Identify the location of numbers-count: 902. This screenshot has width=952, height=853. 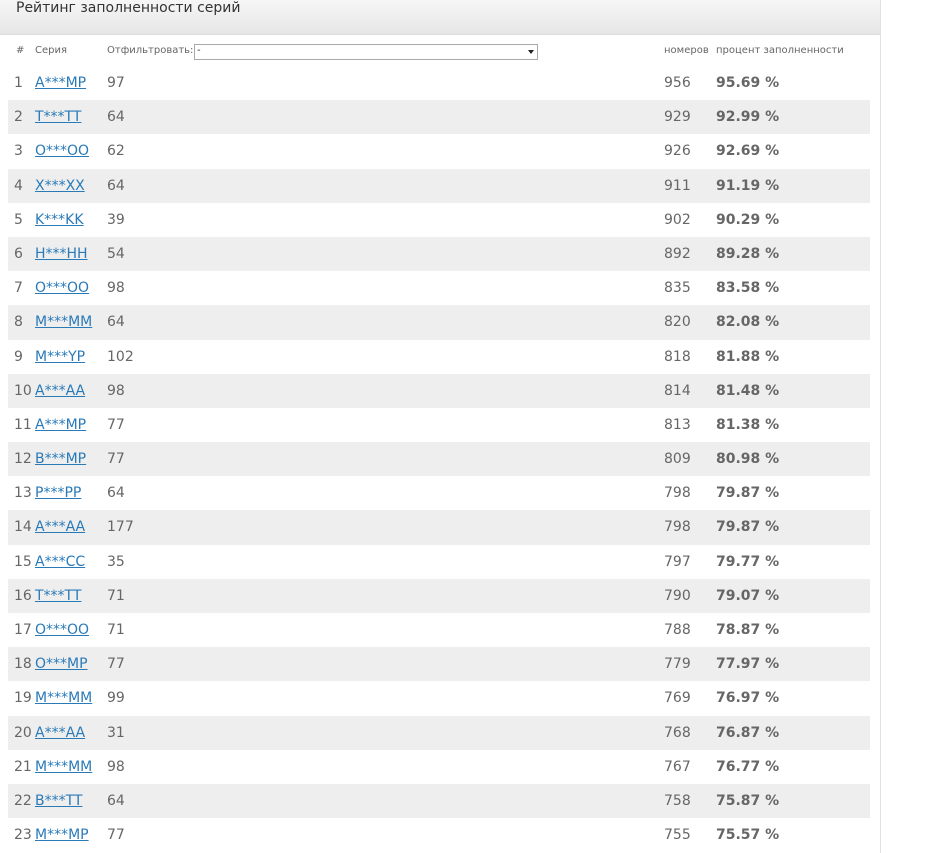
(677, 219).